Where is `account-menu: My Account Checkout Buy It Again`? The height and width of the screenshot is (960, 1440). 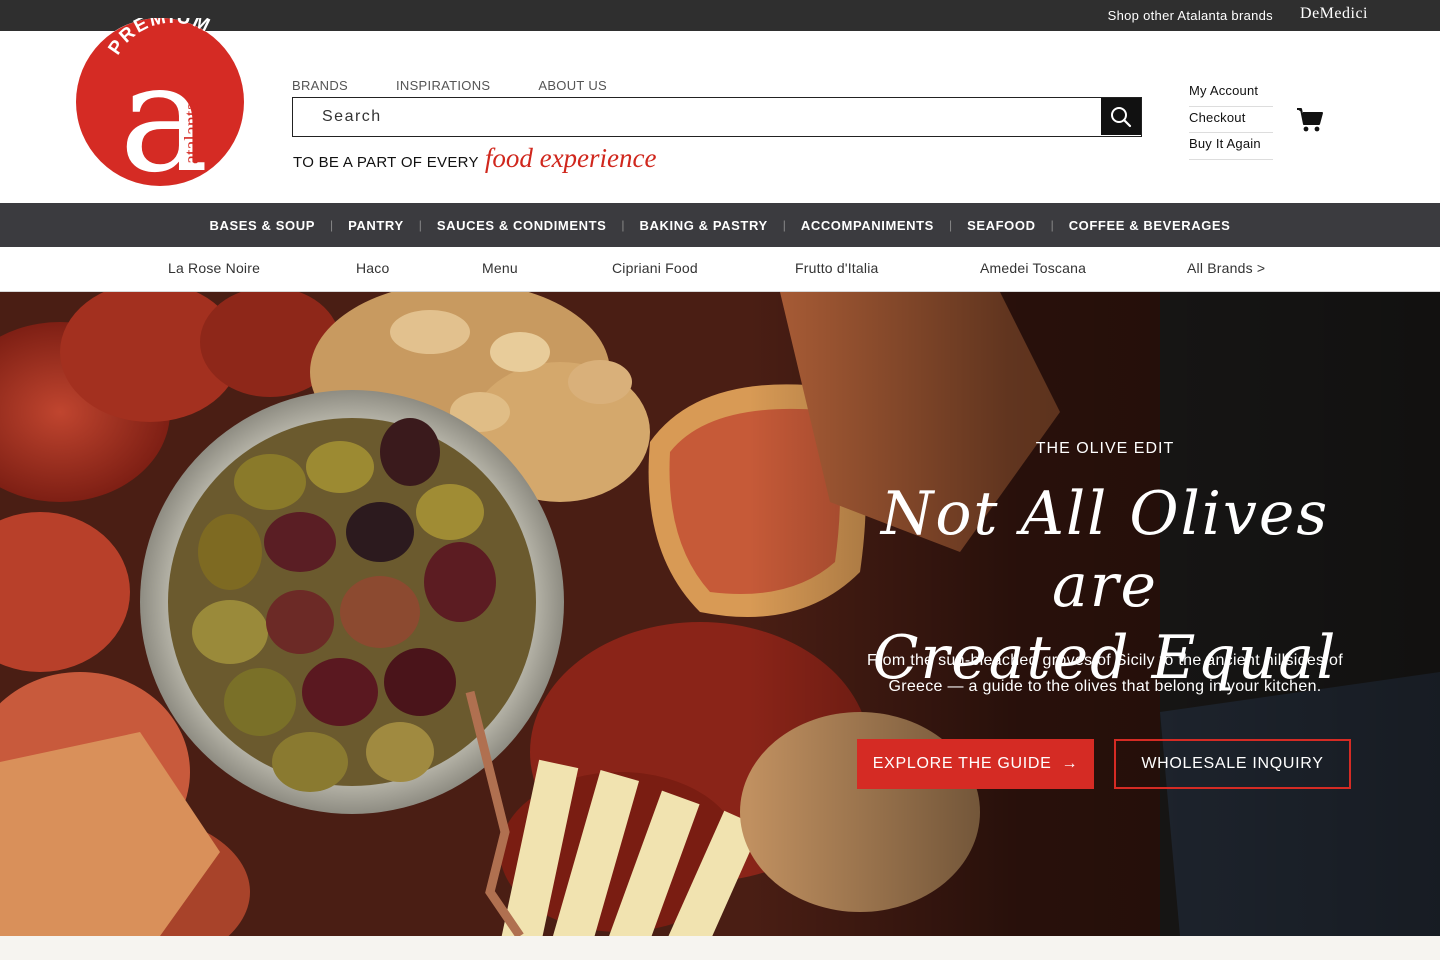 account-menu: My Account Checkout Buy It Again is located at coordinates (1231, 120).